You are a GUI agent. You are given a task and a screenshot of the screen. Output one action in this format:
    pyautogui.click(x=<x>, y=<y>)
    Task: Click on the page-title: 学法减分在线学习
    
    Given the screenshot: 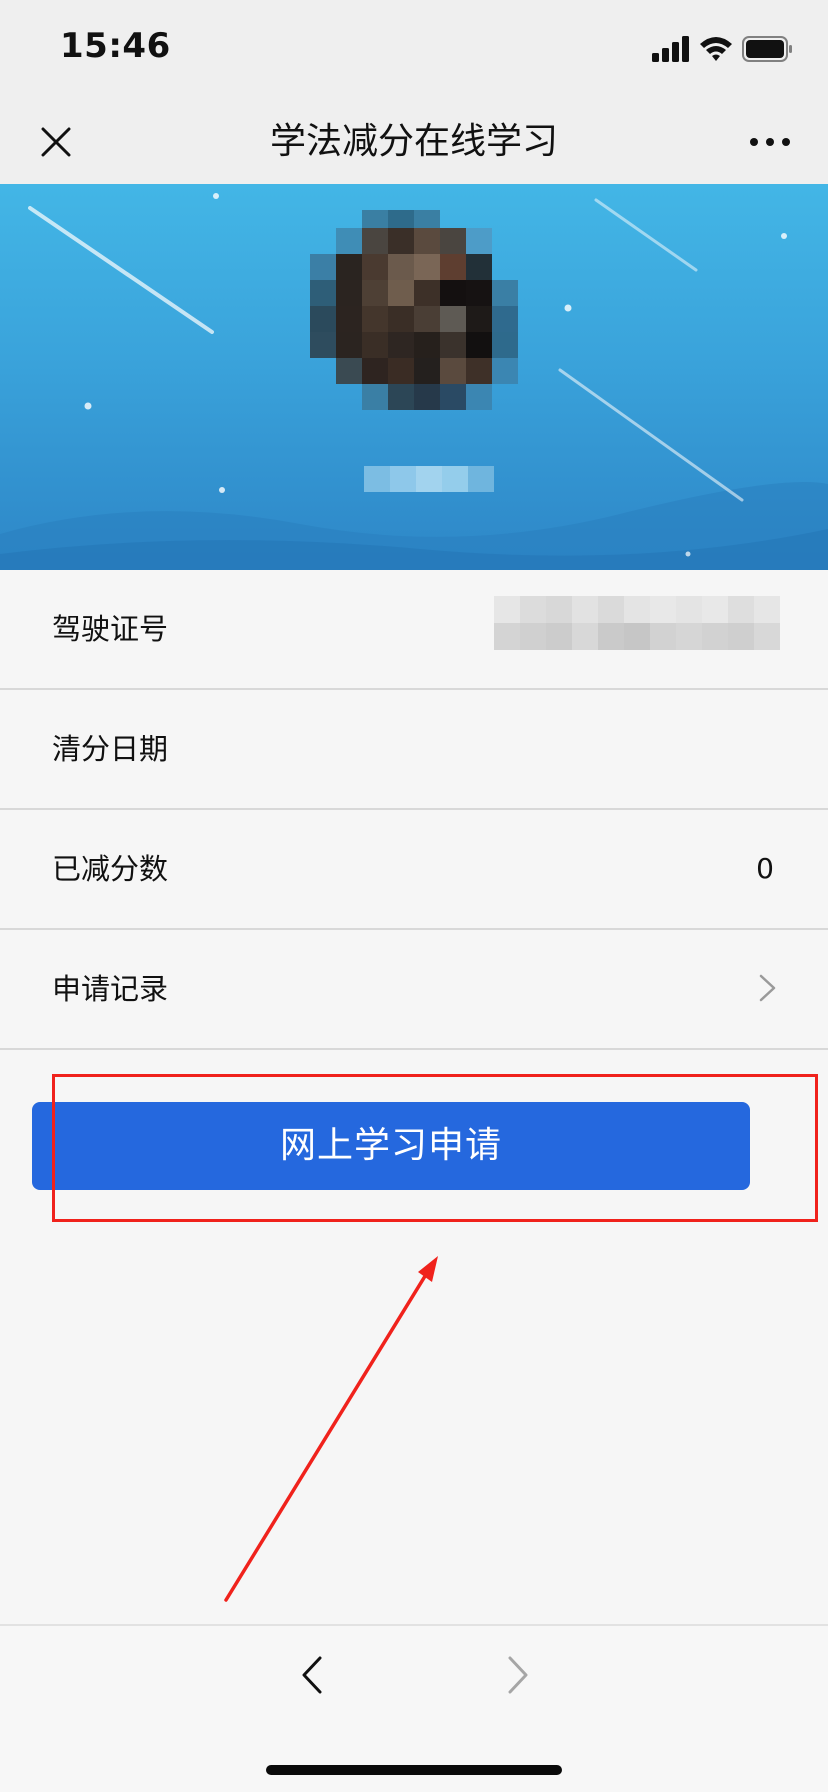 What is the action you would take?
    pyautogui.click(x=413, y=141)
    